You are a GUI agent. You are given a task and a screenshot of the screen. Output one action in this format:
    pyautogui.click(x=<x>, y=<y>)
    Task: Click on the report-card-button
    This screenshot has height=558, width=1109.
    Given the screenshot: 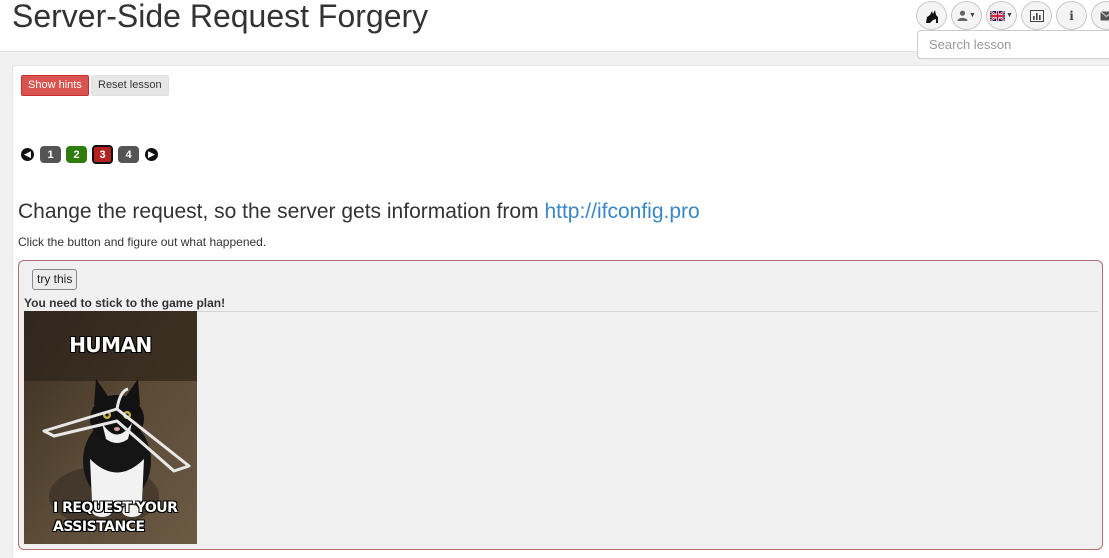 What is the action you would take?
    pyautogui.click(x=1036, y=15)
    